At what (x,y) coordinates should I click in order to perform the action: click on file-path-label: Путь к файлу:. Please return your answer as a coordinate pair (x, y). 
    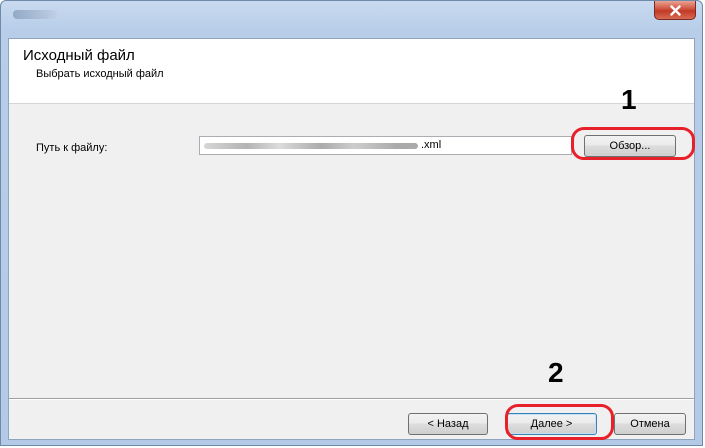
    Looking at the image, I should click on (72, 148).